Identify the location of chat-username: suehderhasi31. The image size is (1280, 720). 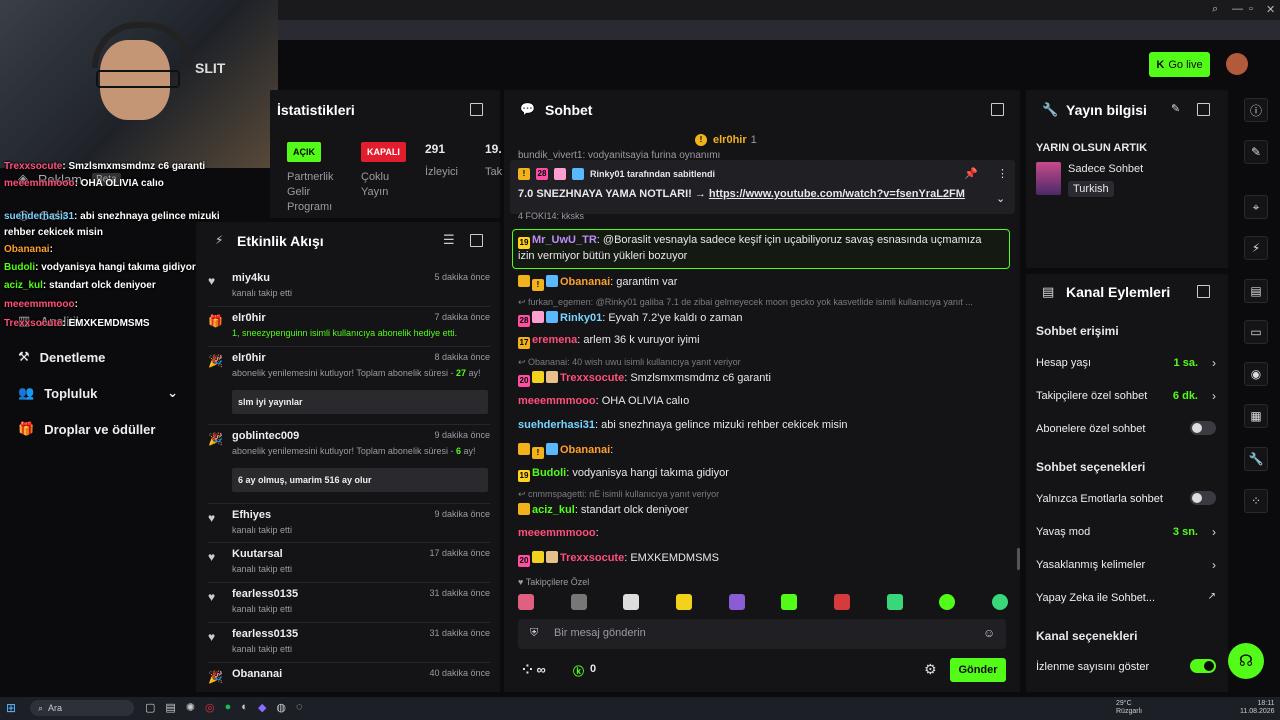
(556, 425).